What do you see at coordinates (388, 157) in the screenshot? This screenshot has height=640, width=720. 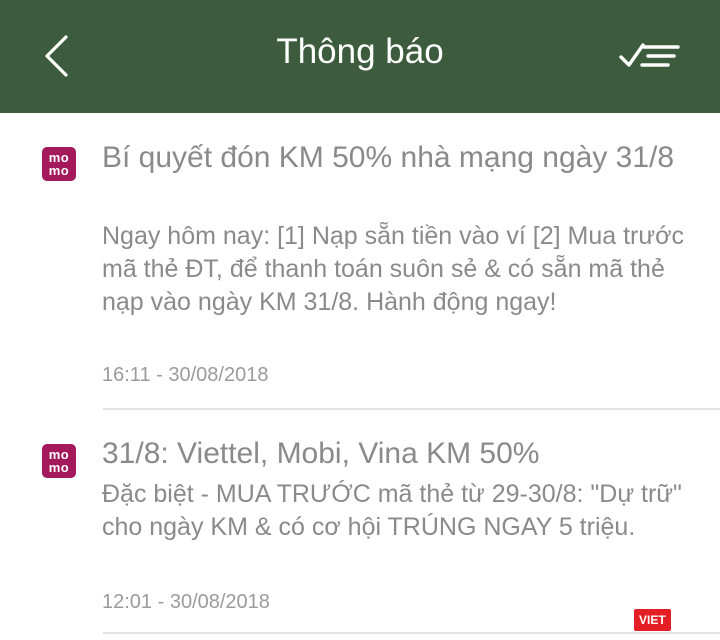 I see `notification-title: Bí quyết đón KM 50% nhà mạng ngày 31/8` at bounding box center [388, 157].